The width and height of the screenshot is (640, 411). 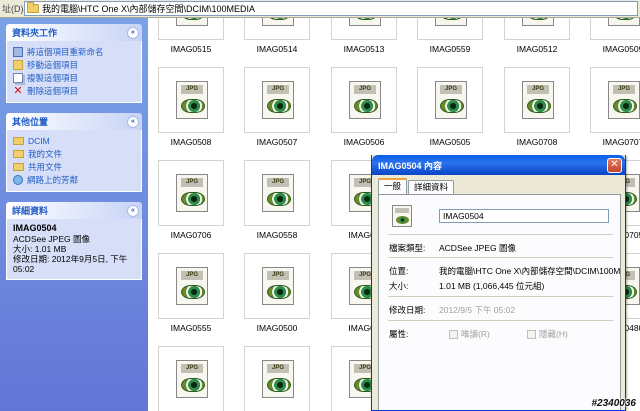 What do you see at coordinates (191, 49) in the screenshot?
I see `thumbnail-label: IMAG0515` at bounding box center [191, 49].